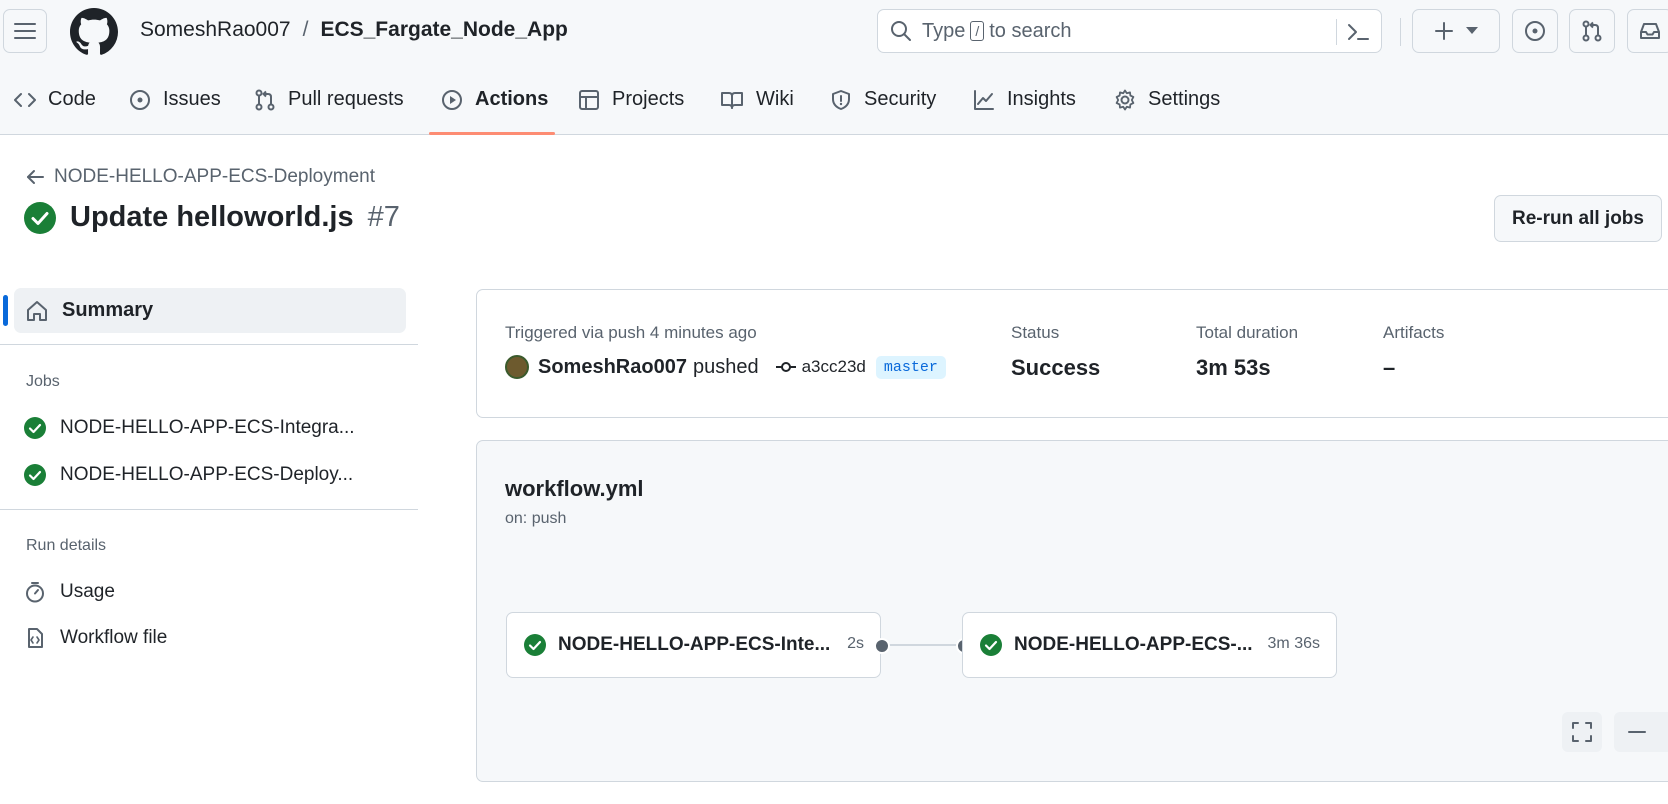  Describe the element at coordinates (693, 645) in the screenshot. I see `job-node-integration: NODE-HELLO-APP-ECS-Inte... 2s` at that location.